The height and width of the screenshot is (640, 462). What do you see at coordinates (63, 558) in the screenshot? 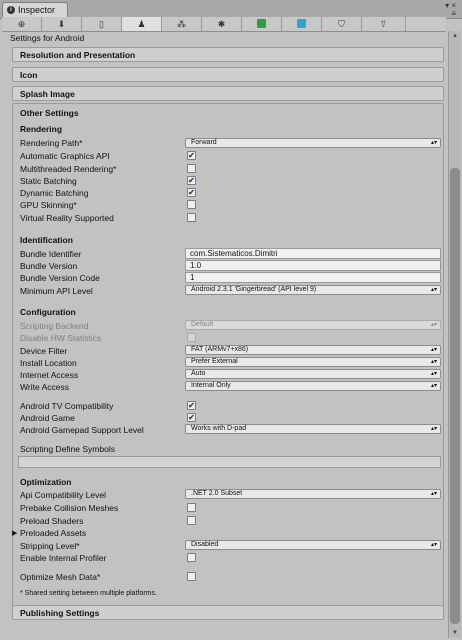
I see `internal-profiler-label: Enable Internal Profiler` at bounding box center [63, 558].